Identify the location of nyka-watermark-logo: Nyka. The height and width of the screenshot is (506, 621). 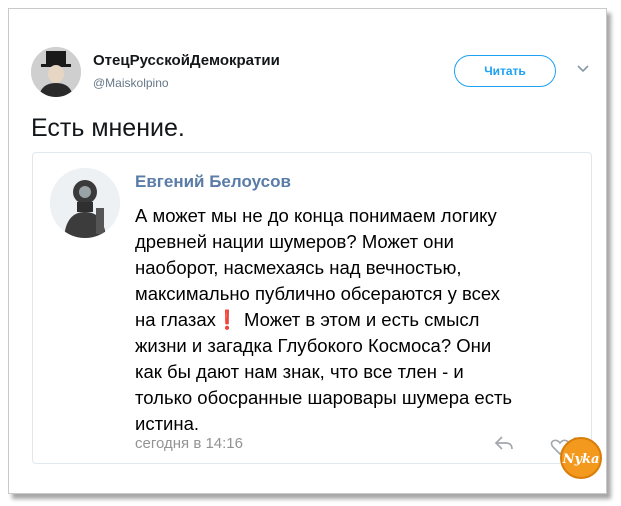
(581, 458).